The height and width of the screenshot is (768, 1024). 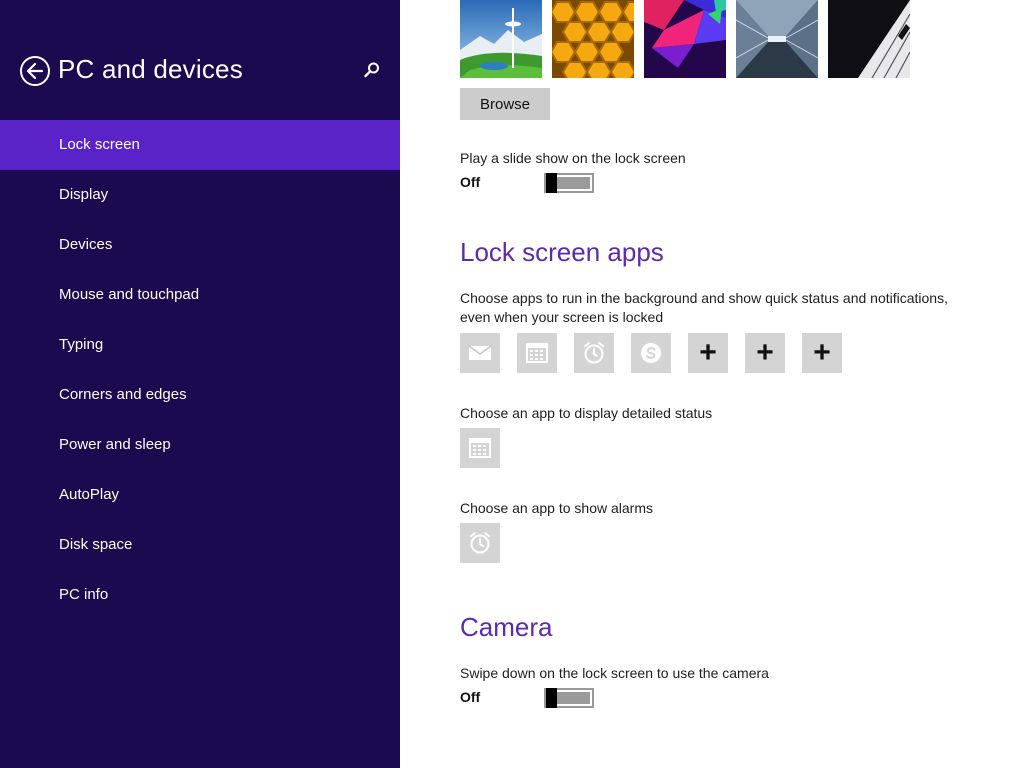 What do you see at coordinates (200, 295) in the screenshot?
I see `sidebar-item-mouse-and-touchpad: Mouse and touchpad` at bounding box center [200, 295].